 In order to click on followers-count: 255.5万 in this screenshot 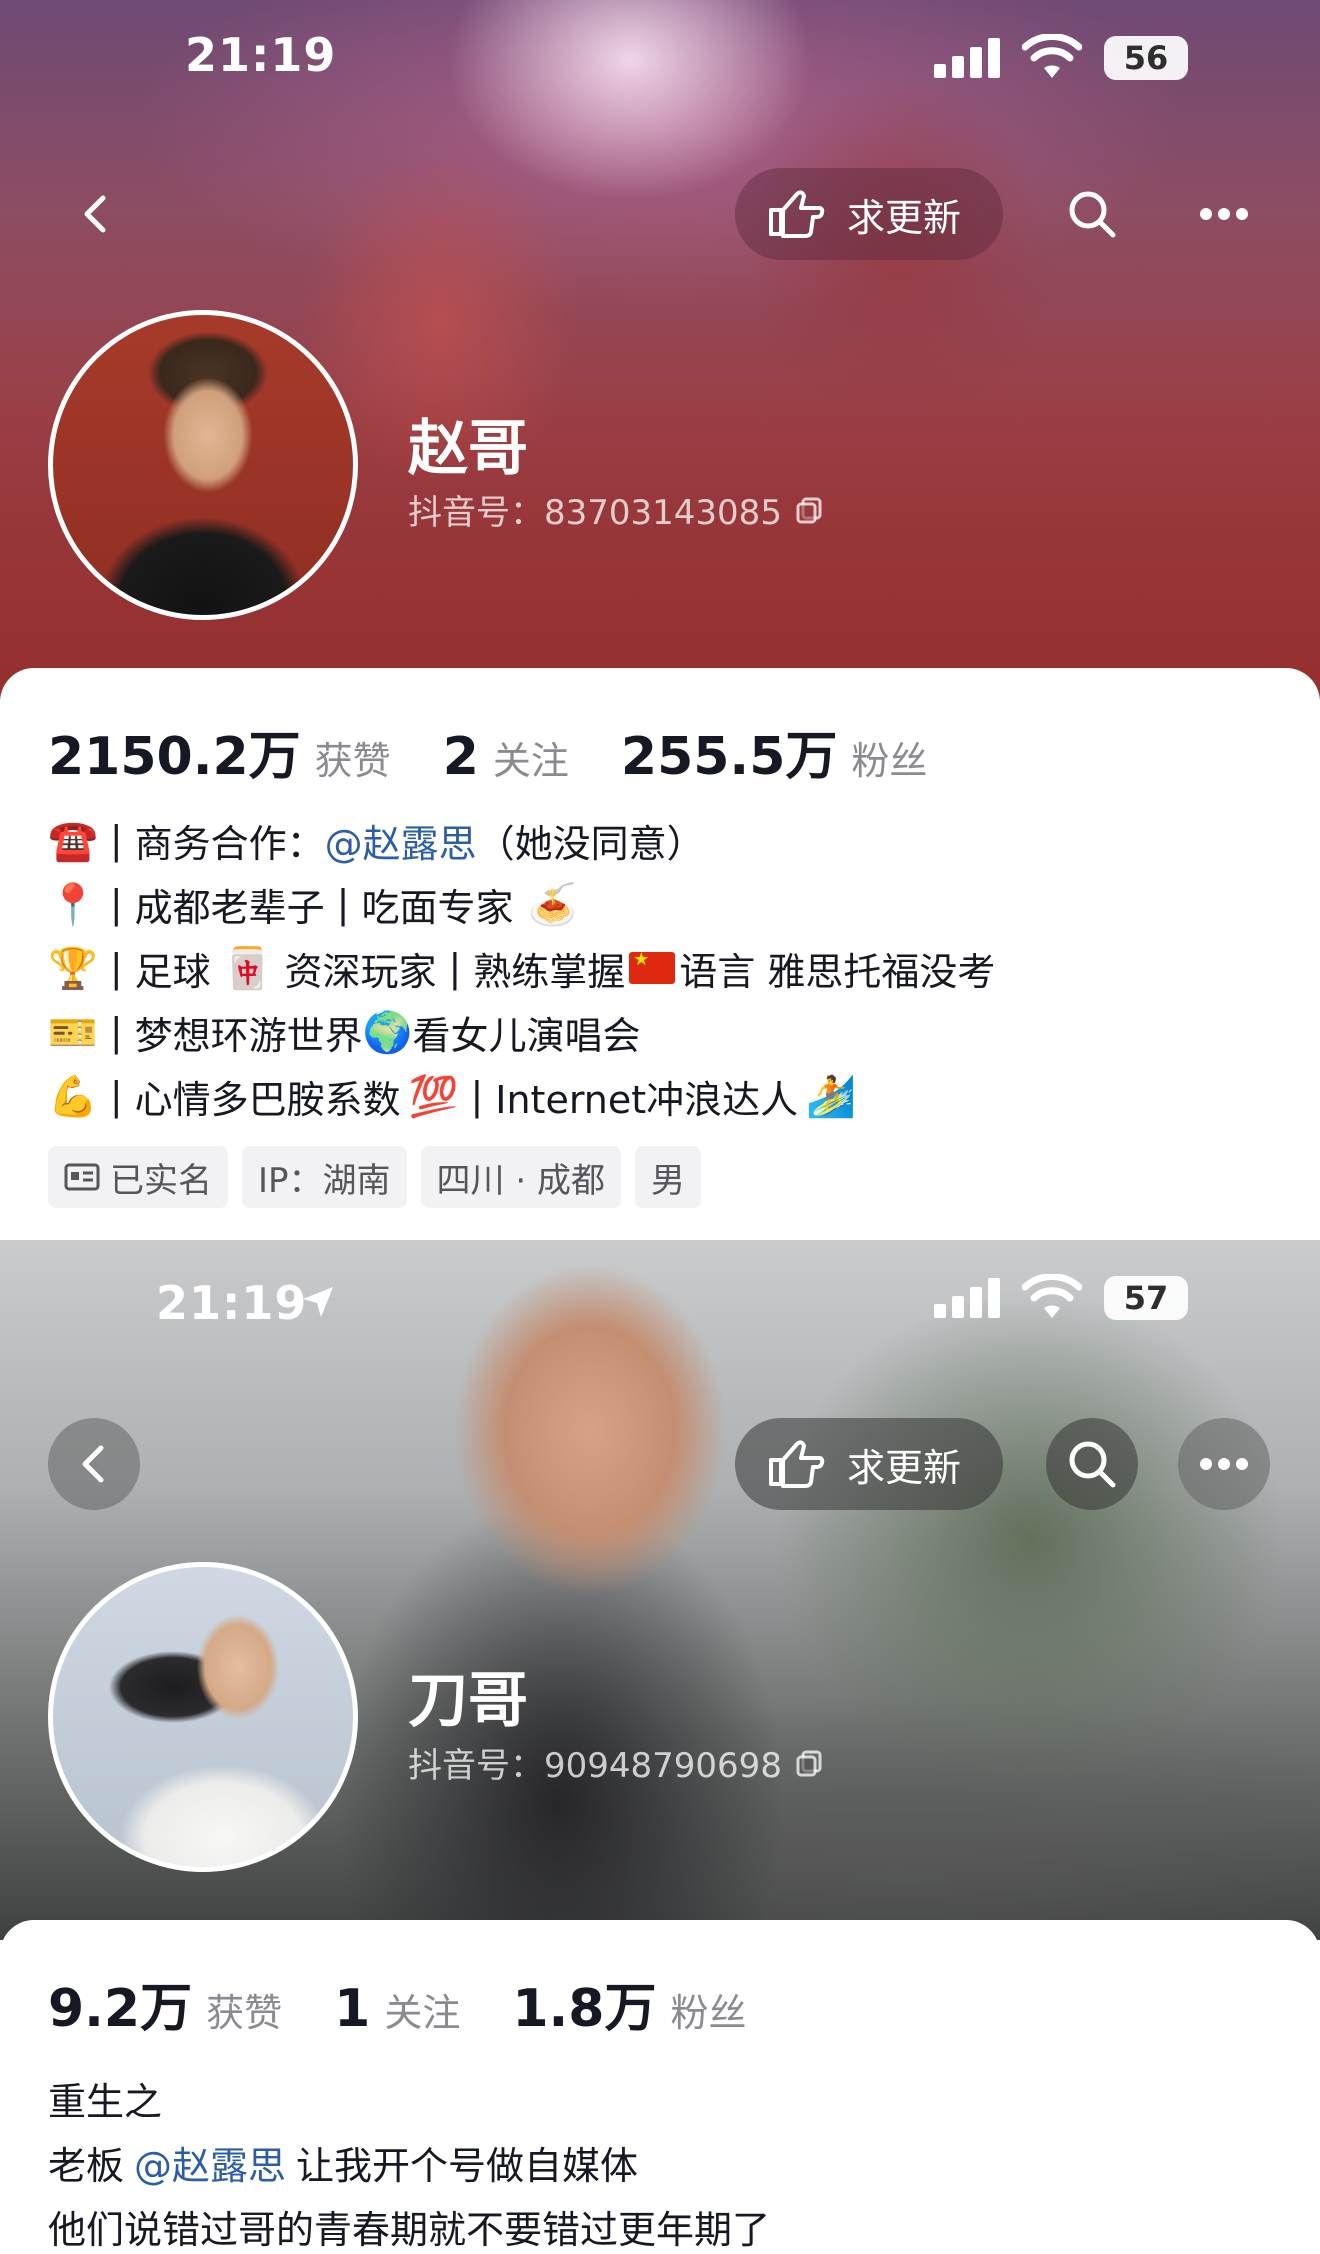, I will do `click(729, 751)`.